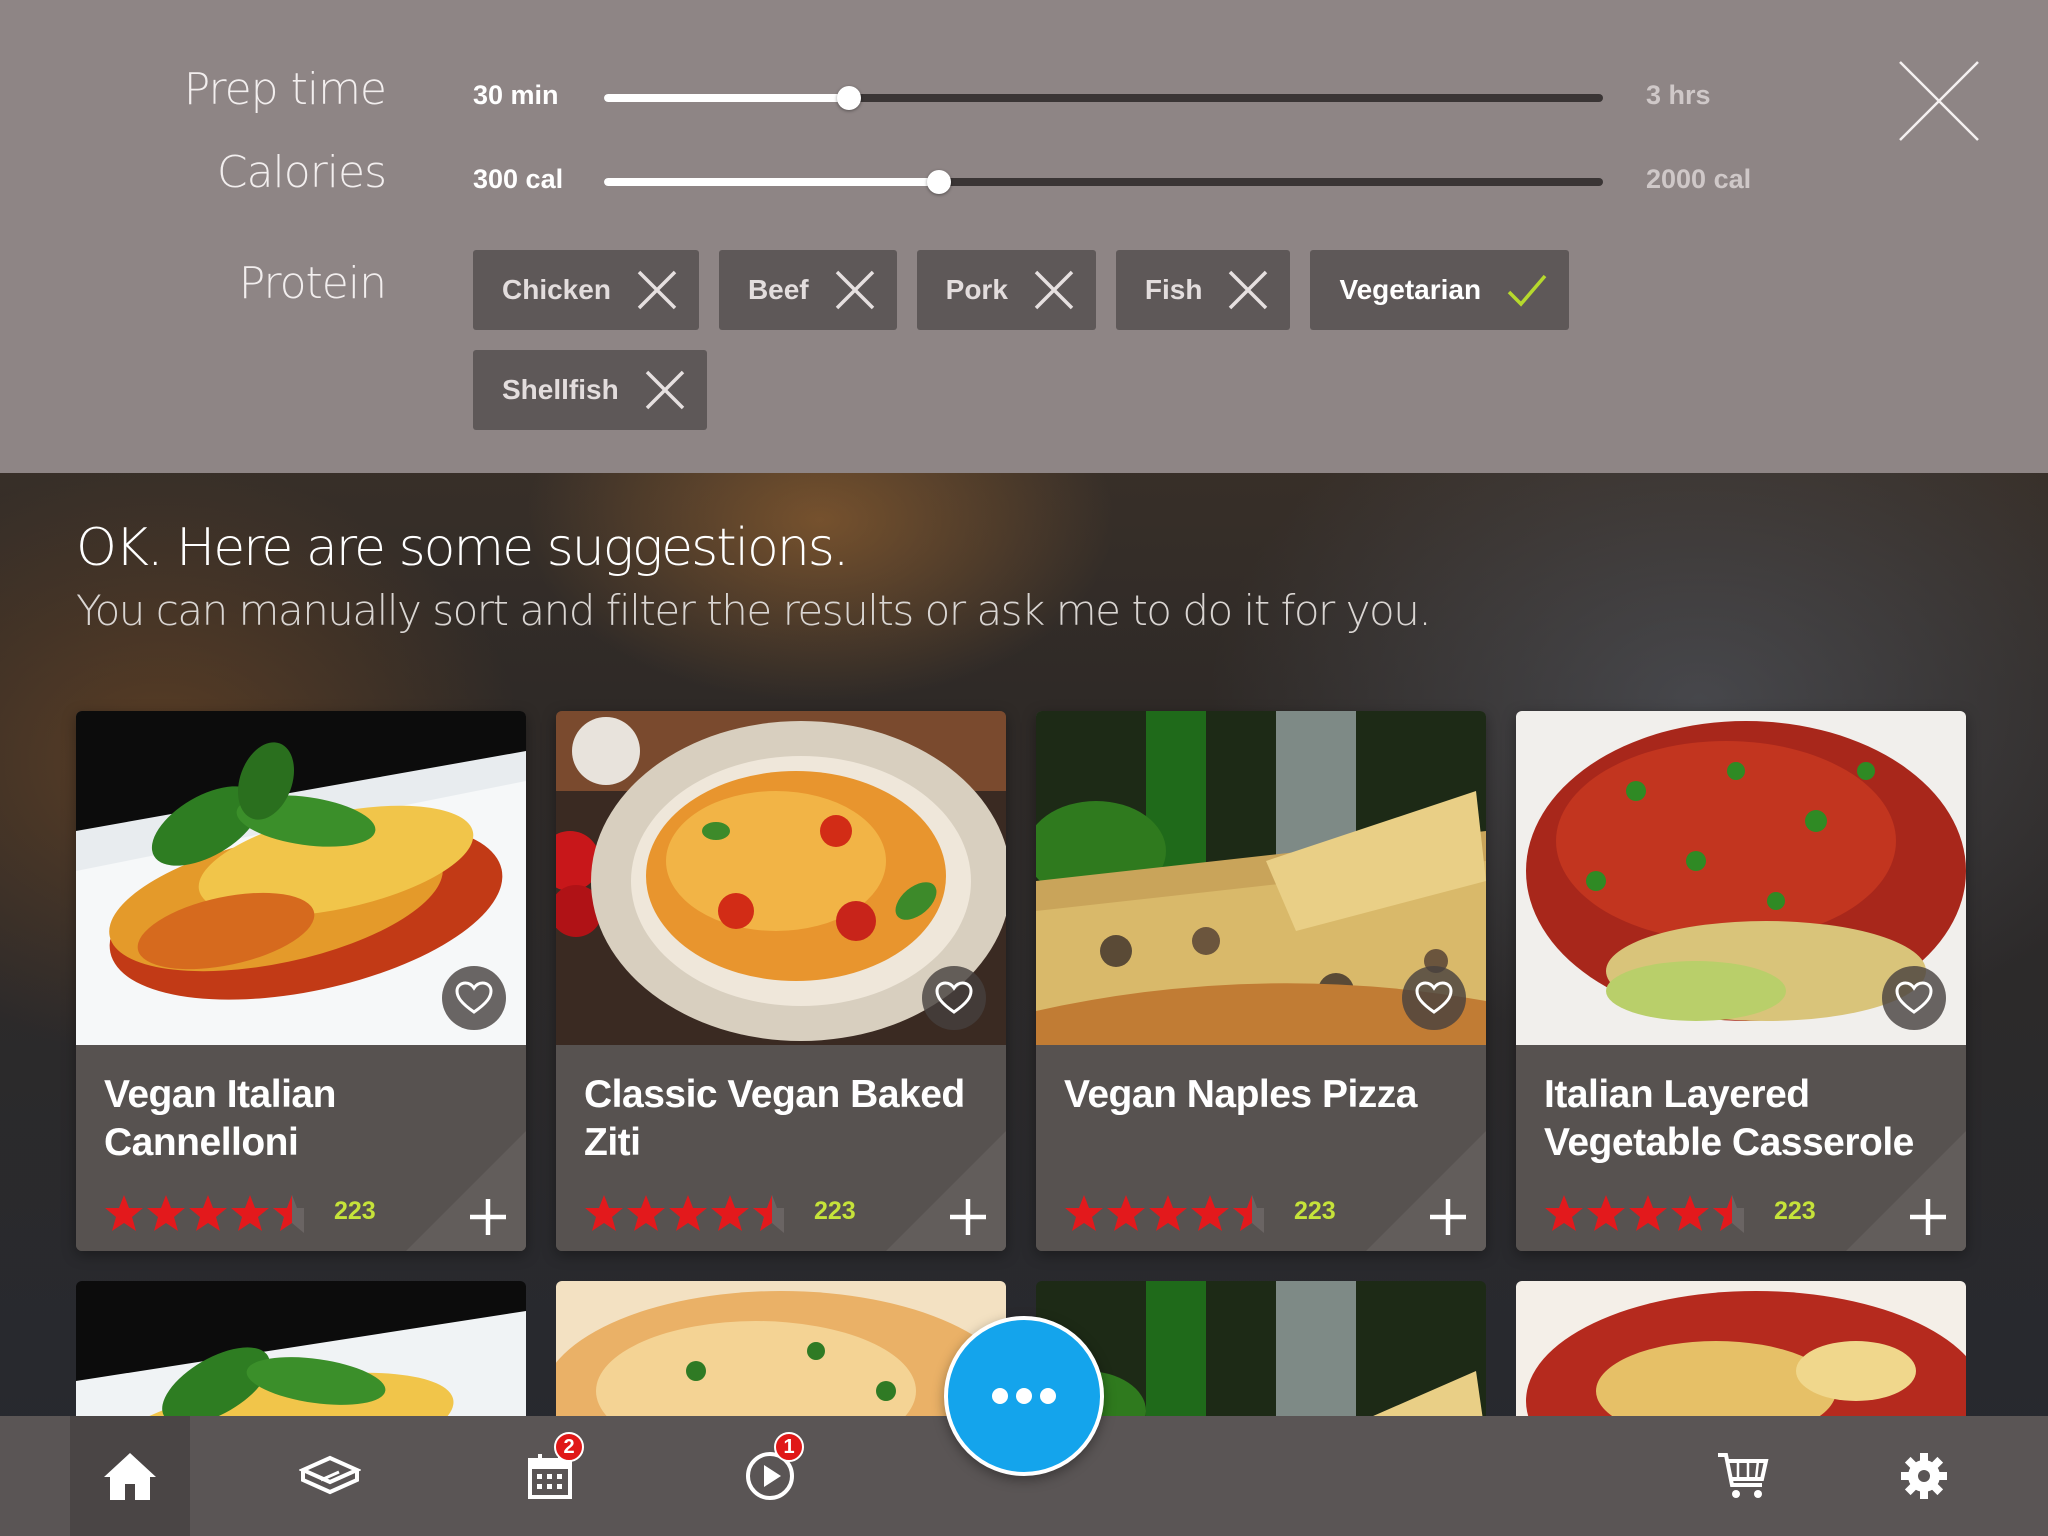  I want to click on recipe-card-body: Classic Vegan Baked Ziti 223, so click(781, 1148).